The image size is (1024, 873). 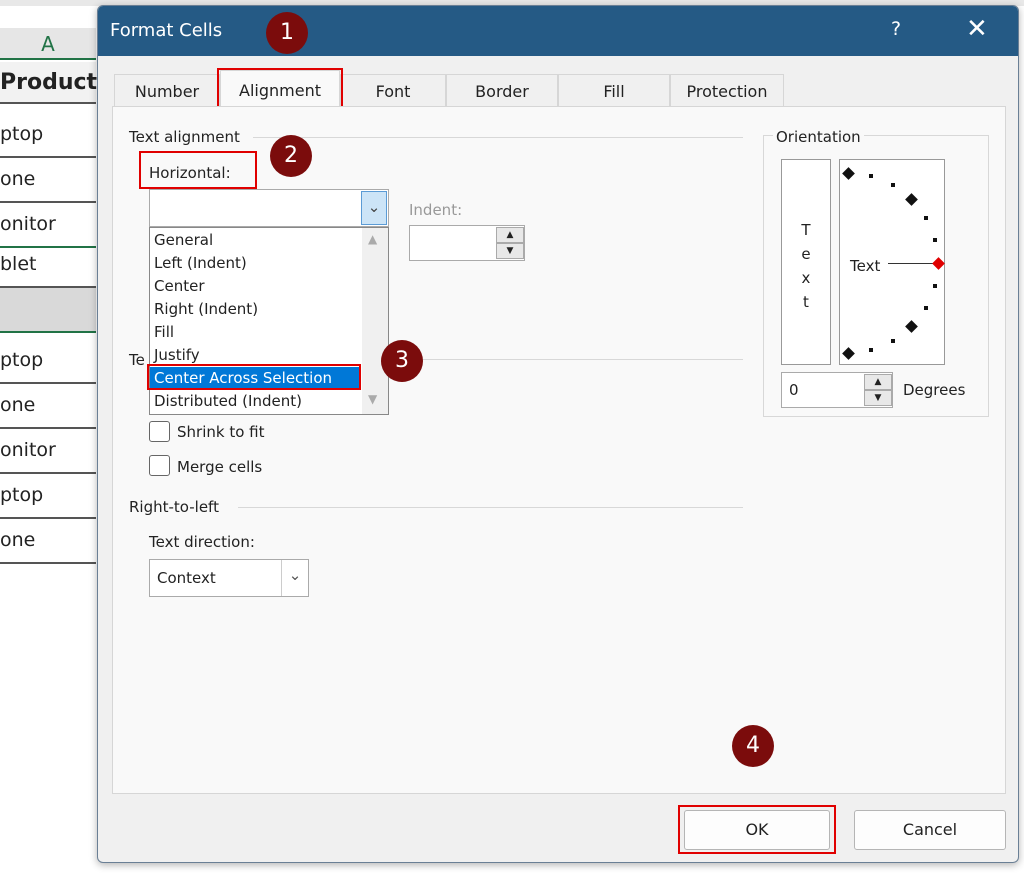 I want to click on cell: blet, so click(x=48, y=265).